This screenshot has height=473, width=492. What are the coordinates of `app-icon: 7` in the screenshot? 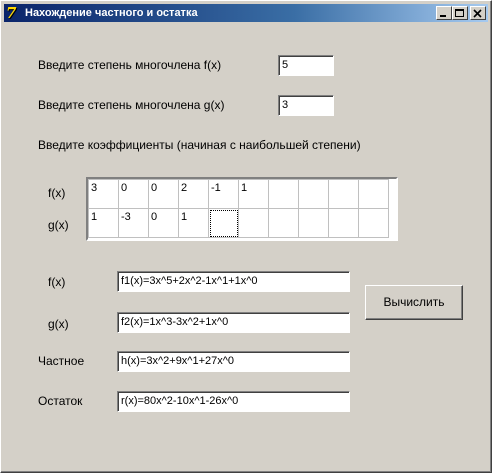 It's located at (11, 13).